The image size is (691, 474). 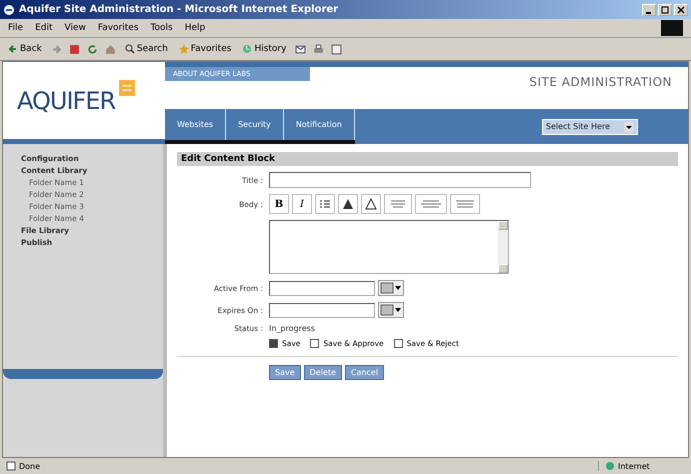 I want to click on printer-icon, so click(x=318, y=49).